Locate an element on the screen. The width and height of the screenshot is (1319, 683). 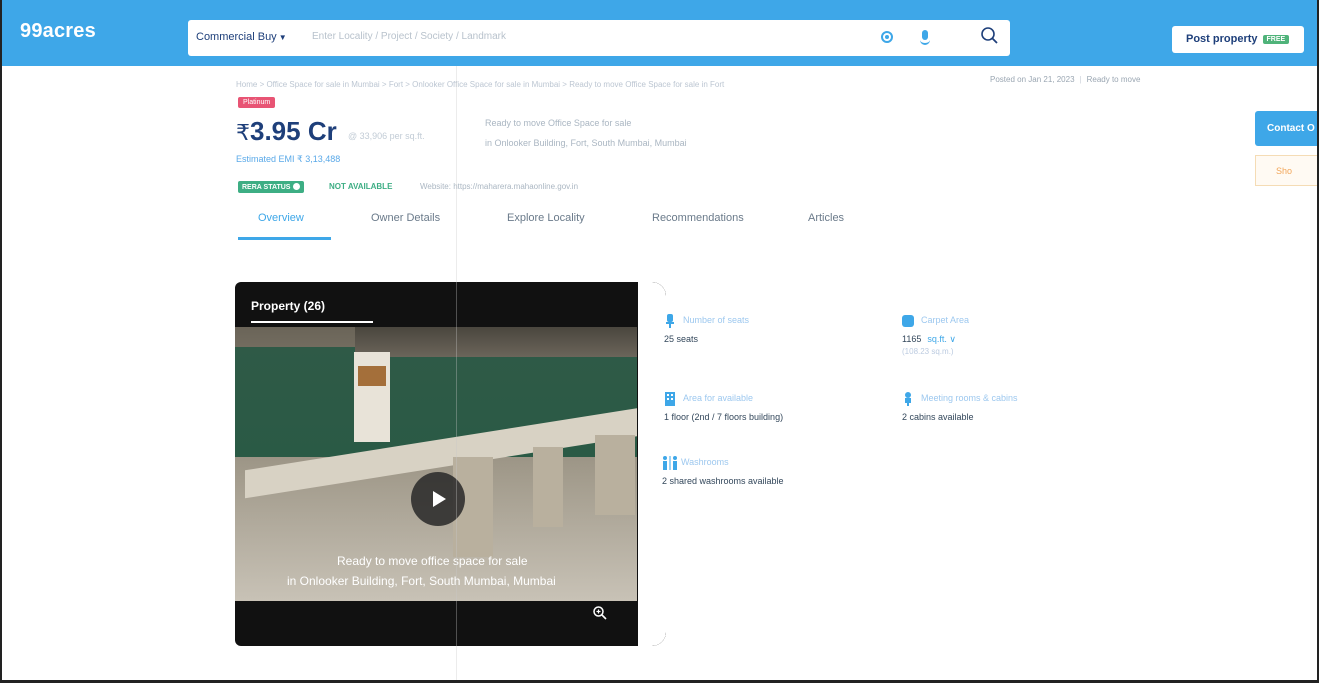
listing-title: Ready to move Office Space for sale is located at coordinates (558, 123).